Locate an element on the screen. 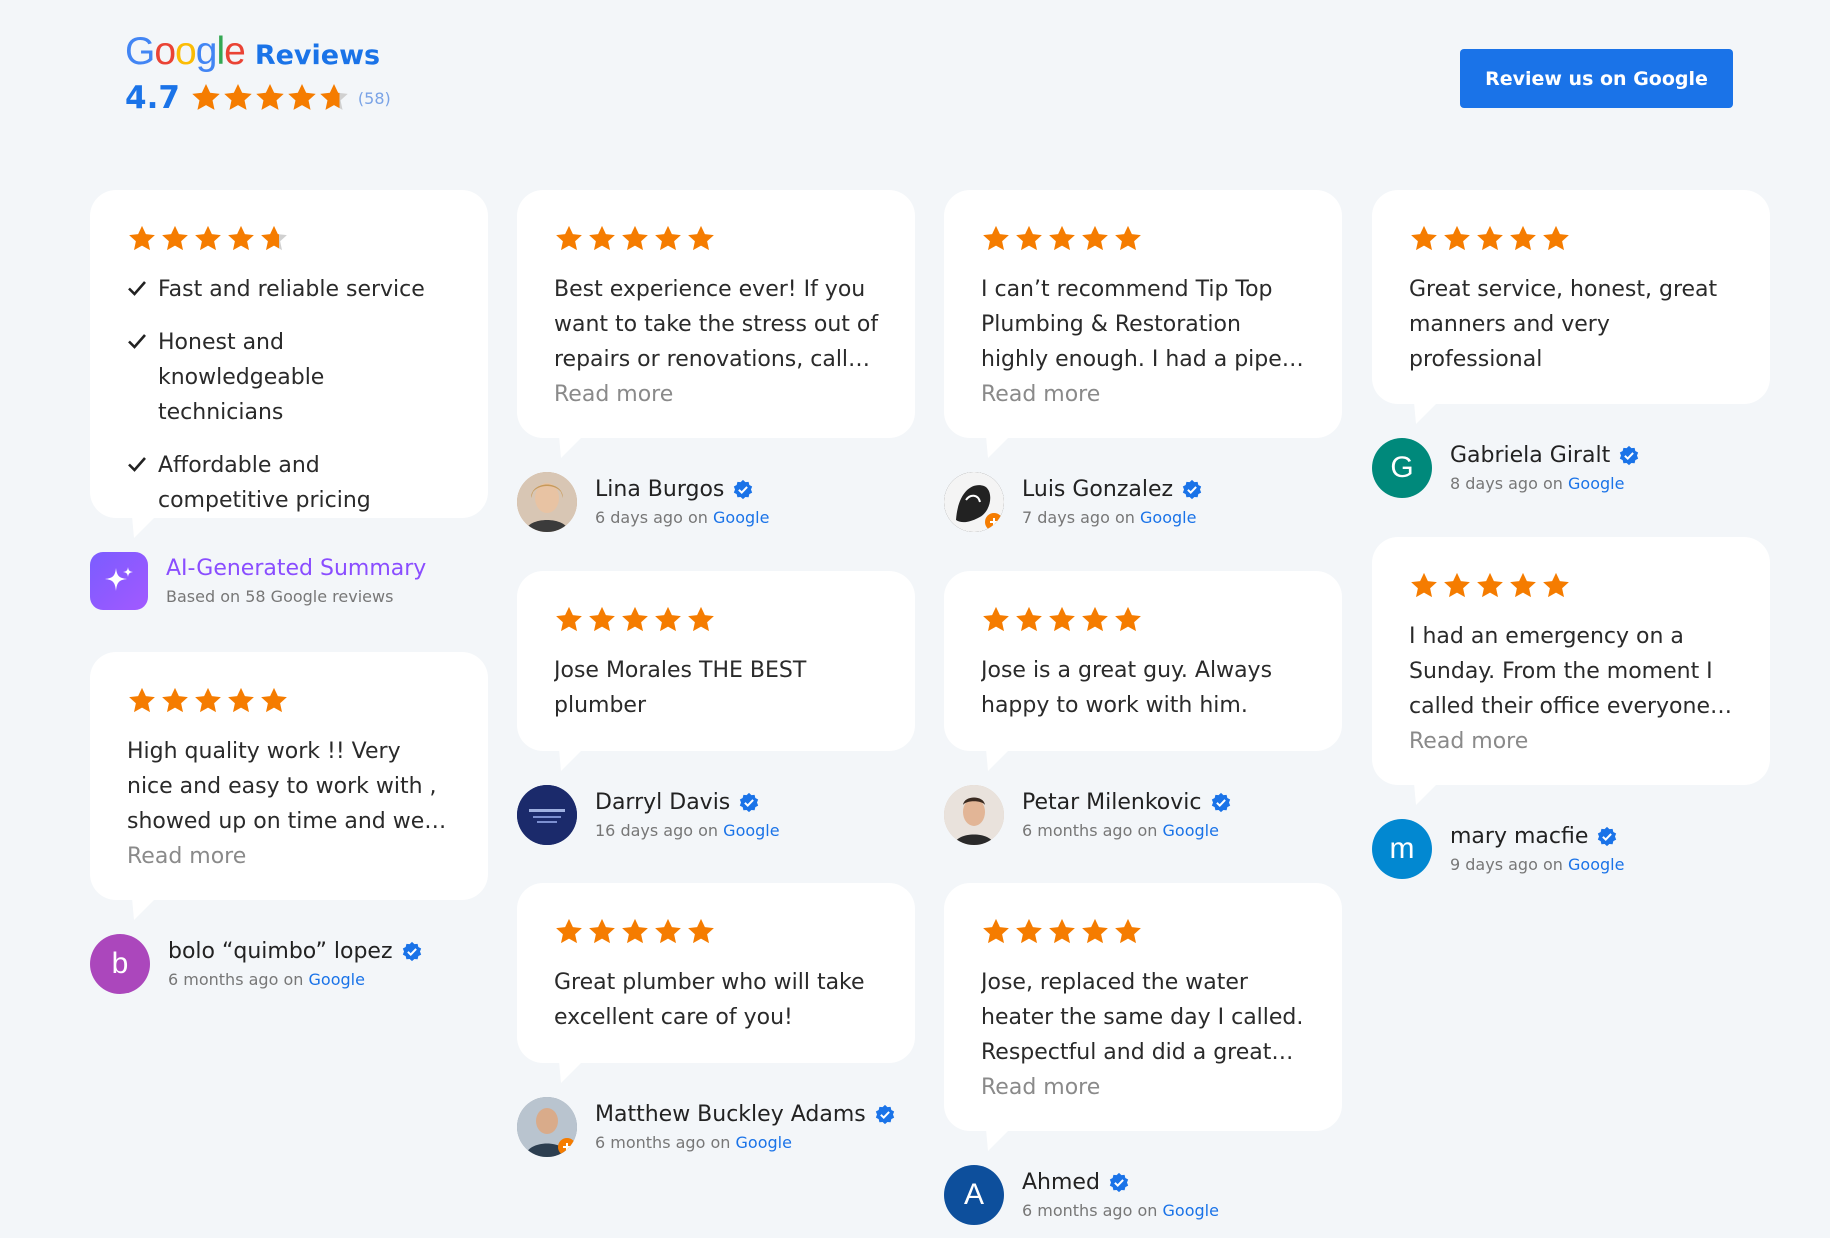 The width and height of the screenshot is (1830, 1238). reviewer-info: Lina Burgos 6 days ago on Google is located at coordinates (643, 502).